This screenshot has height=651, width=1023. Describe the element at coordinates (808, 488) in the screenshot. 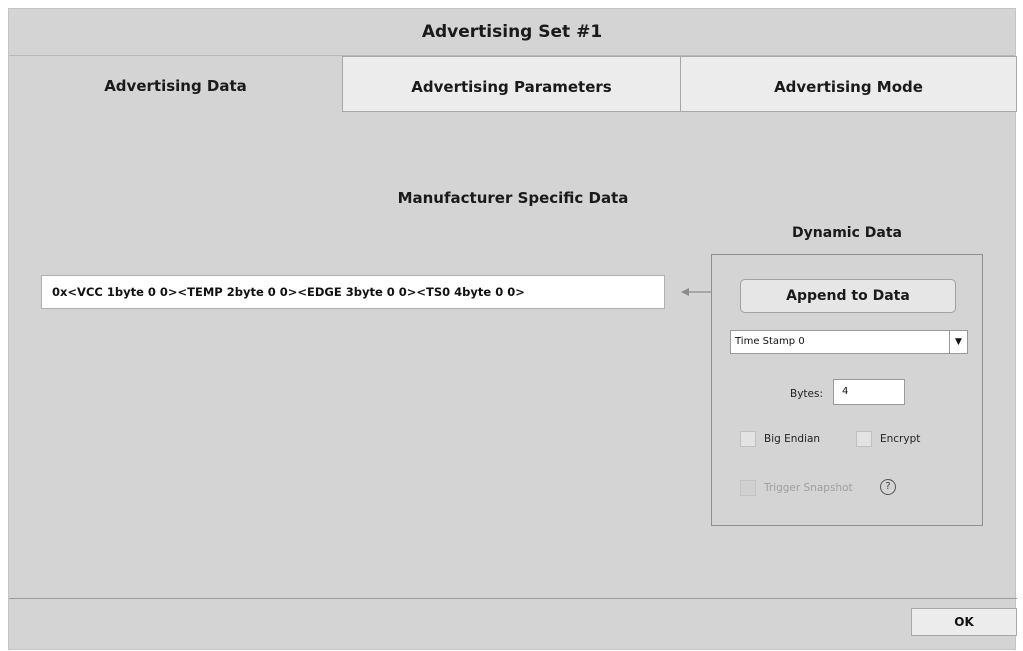

I see `trigger-snapshot-label: Trigger Snapshot` at that location.